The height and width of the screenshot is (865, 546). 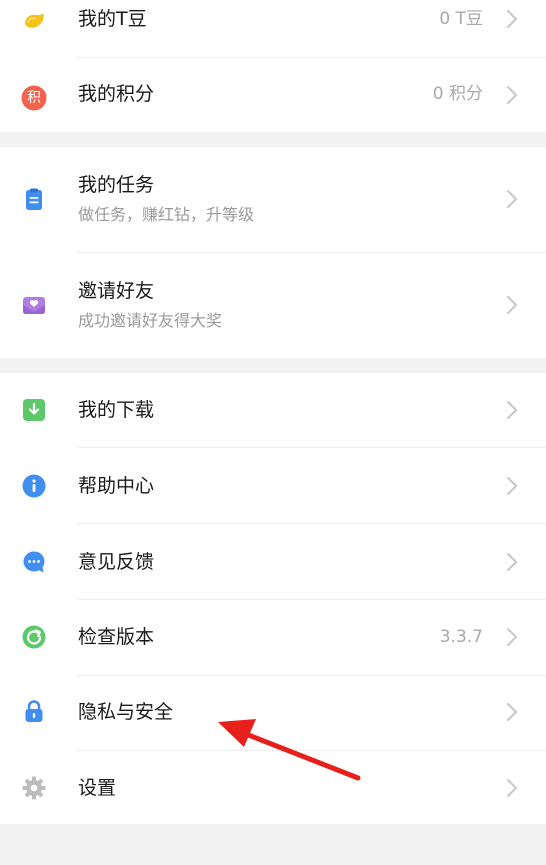 What do you see at coordinates (34, 637) in the screenshot?
I see `refresh-icon` at bounding box center [34, 637].